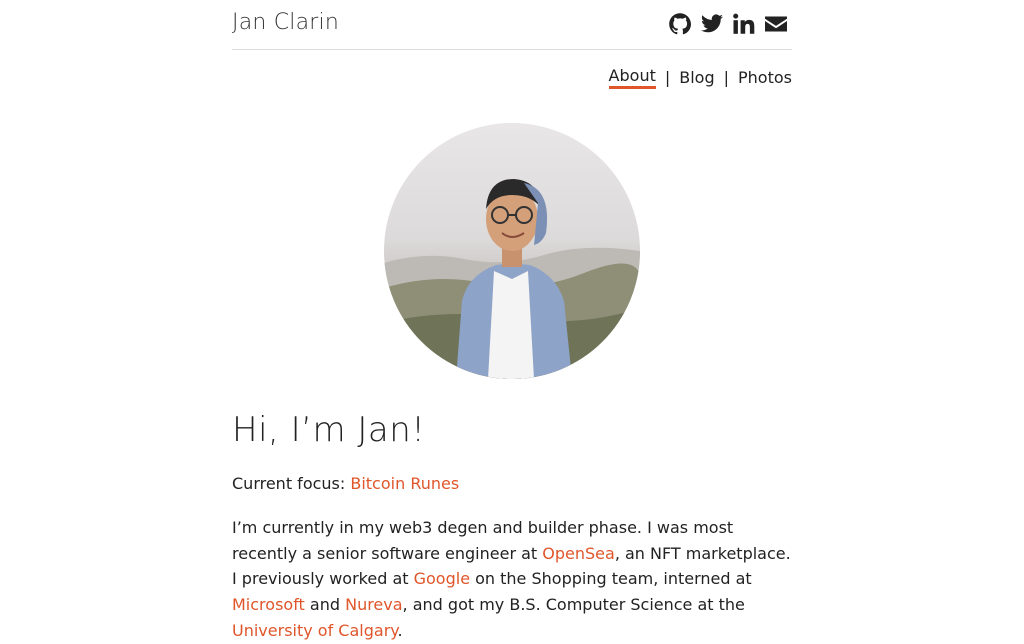 This screenshot has width=1024, height=644. I want to click on twitter-icon, so click(712, 24).